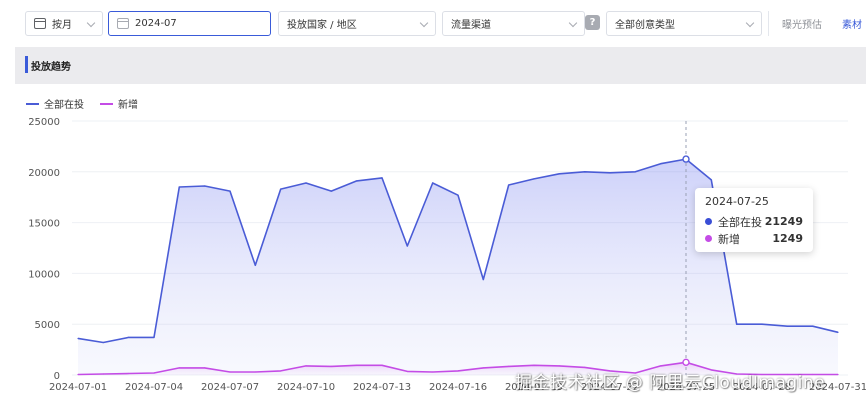 This screenshot has width=866, height=406. What do you see at coordinates (44, 173) in the screenshot?
I see `y-tick-label: 20000` at bounding box center [44, 173].